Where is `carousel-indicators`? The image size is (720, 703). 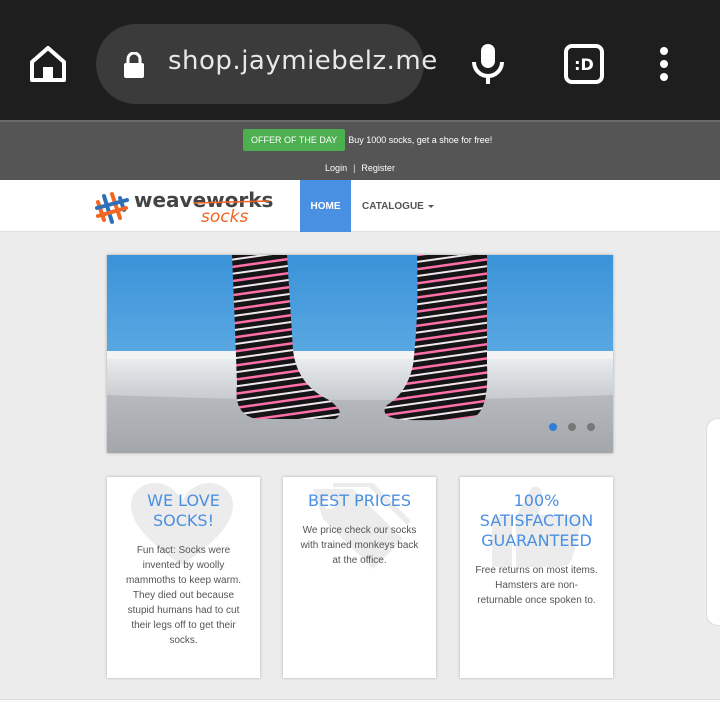 carousel-indicators is located at coordinates (572, 427).